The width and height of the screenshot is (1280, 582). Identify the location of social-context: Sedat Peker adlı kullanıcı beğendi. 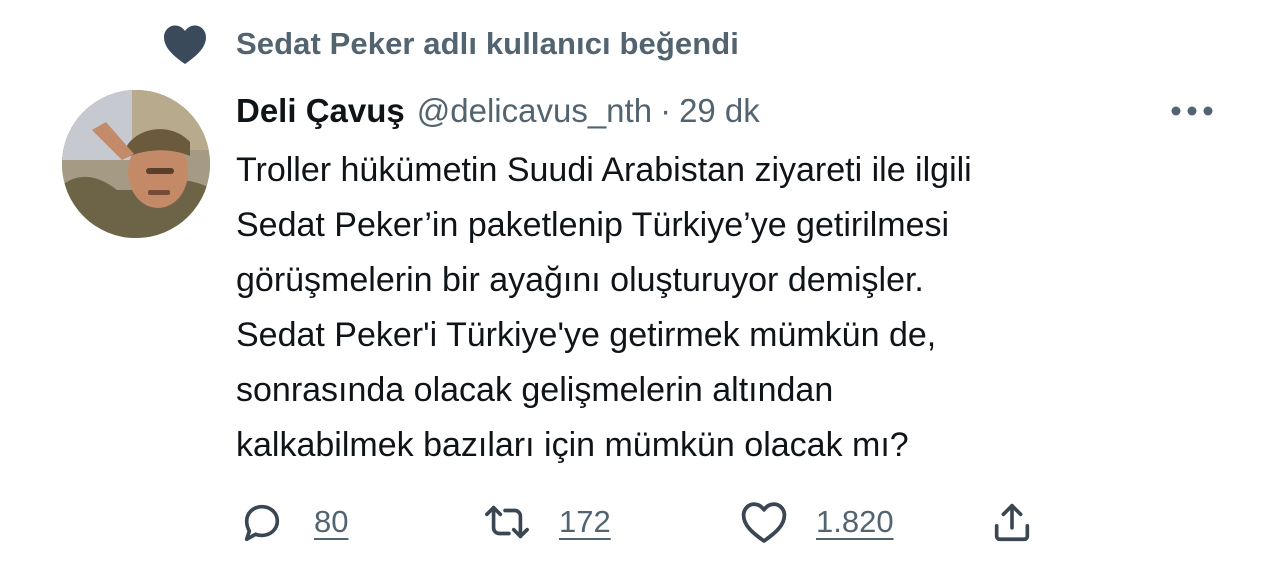
(449, 44).